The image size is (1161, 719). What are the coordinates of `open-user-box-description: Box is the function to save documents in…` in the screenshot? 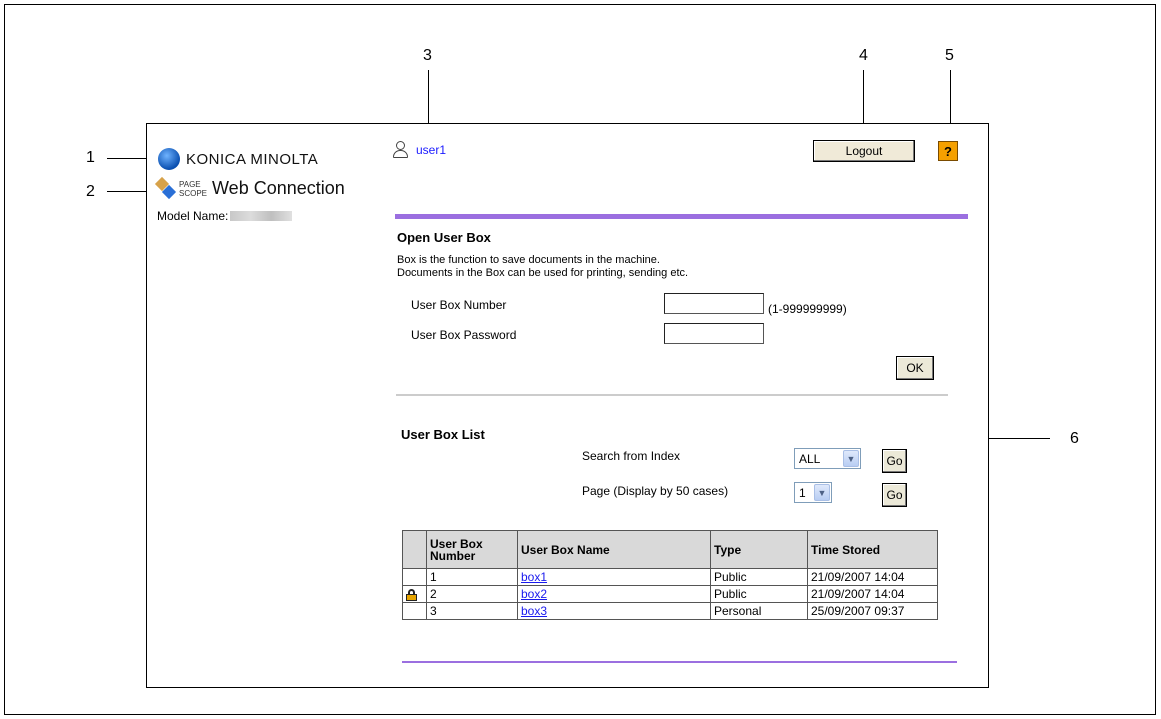 It's located at (542, 267).